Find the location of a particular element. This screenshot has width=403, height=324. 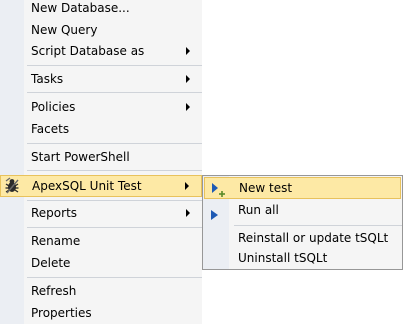

submenu-item-label: Run all is located at coordinates (258, 210).